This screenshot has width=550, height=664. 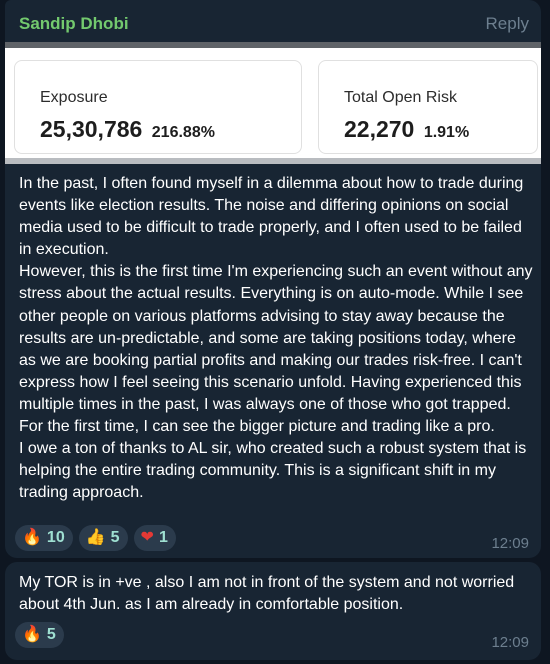 I want to click on exposure-value: 25,30,786, so click(x=91, y=129).